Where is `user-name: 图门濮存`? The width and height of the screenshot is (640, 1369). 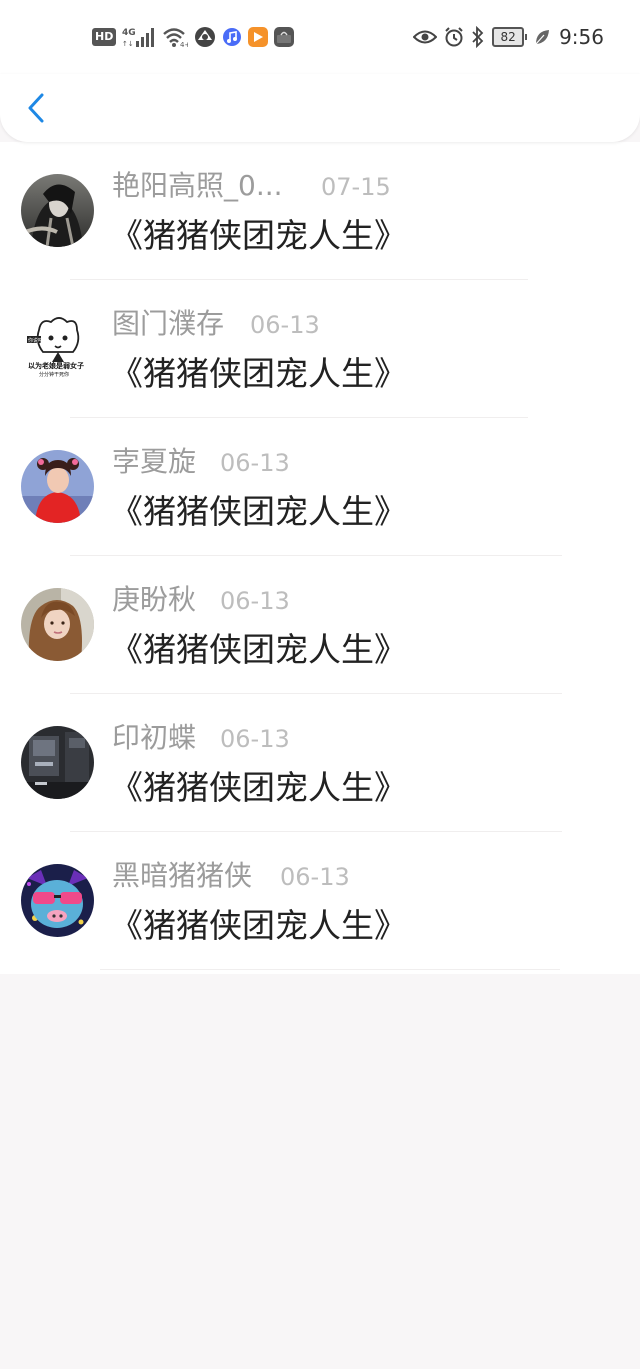
user-name: 图门濮存 is located at coordinates (168, 323).